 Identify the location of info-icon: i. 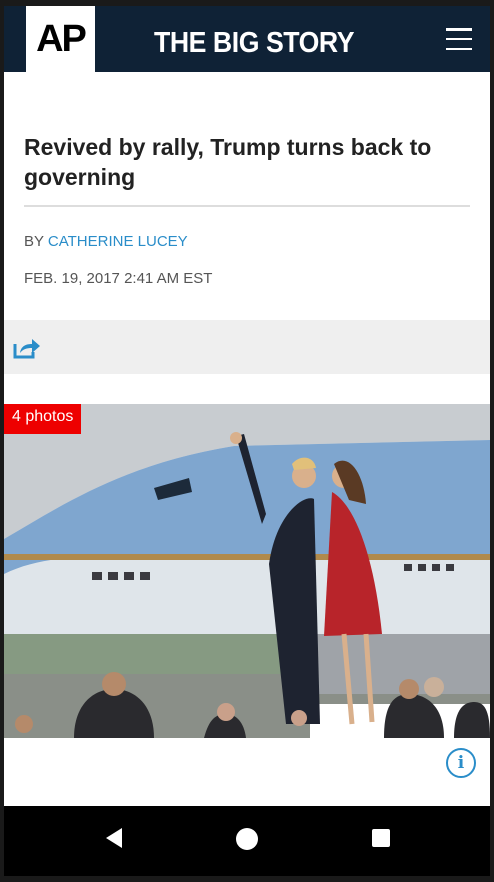
(461, 763).